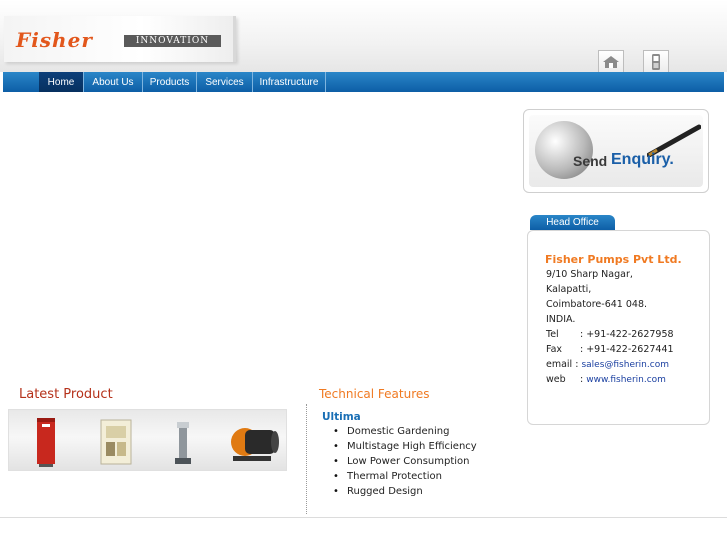  What do you see at coordinates (656, 61) in the screenshot?
I see `mobile-phone-icon` at bounding box center [656, 61].